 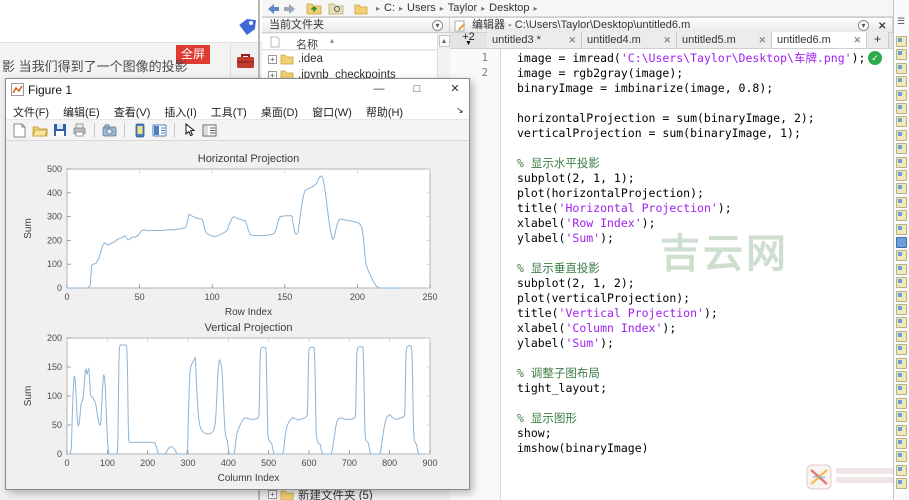 What do you see at coordinates (671, 313) in the screenshot?
I see `code-line: title('Vertical Projection');` at bounding box center [671, 313].